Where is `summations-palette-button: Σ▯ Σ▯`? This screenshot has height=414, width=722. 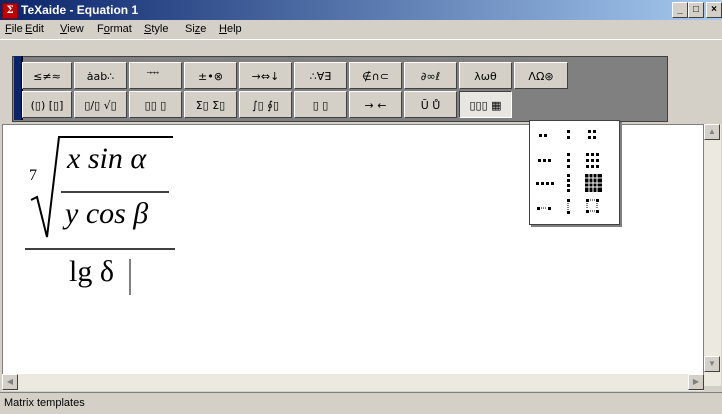
summations-palette-button: Σ▯ Σ▯ is located at coordinates (210, 104).